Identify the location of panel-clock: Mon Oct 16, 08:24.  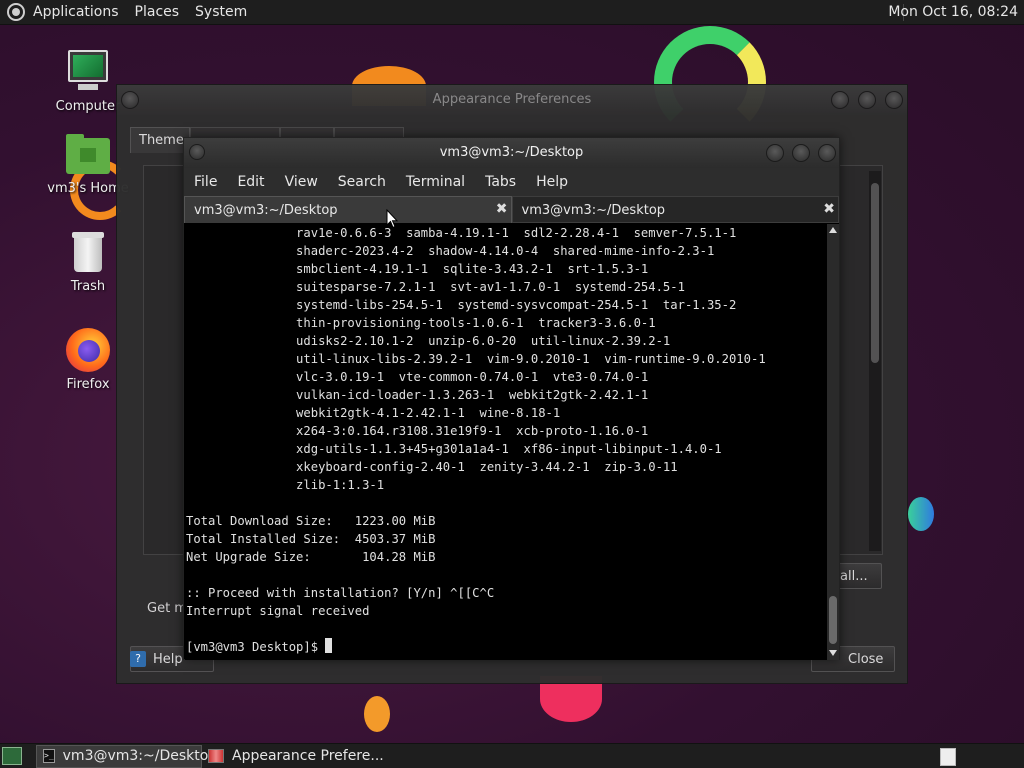
(953, 12).